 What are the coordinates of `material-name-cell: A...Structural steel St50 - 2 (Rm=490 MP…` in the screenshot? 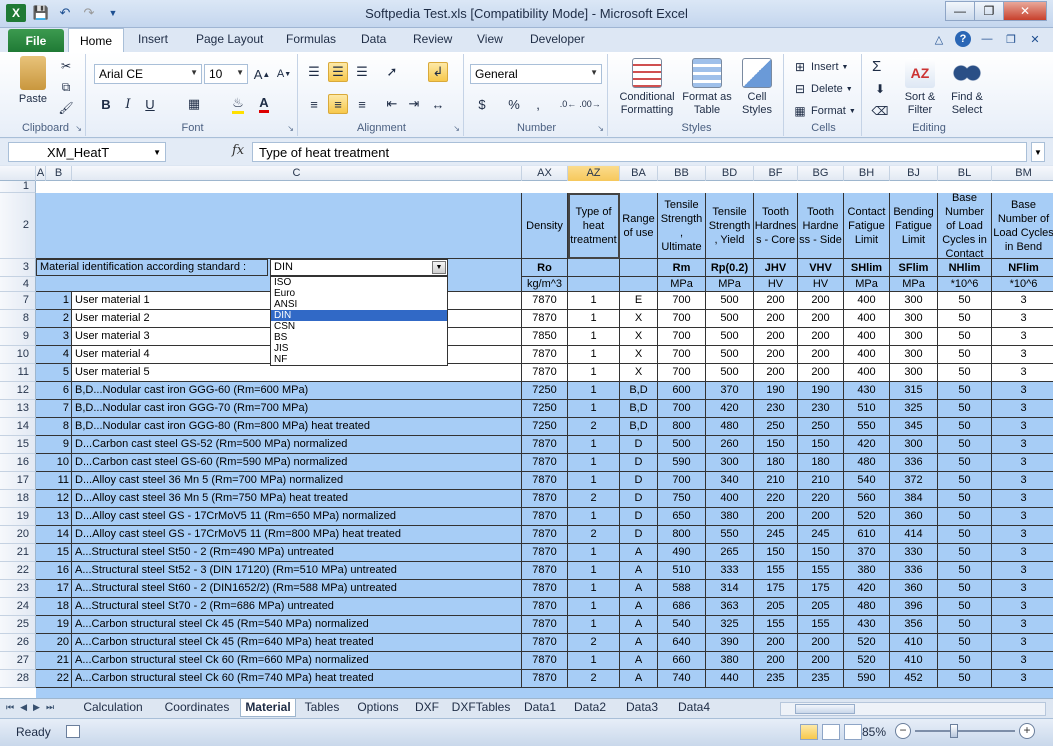 It's located at (297, 553).